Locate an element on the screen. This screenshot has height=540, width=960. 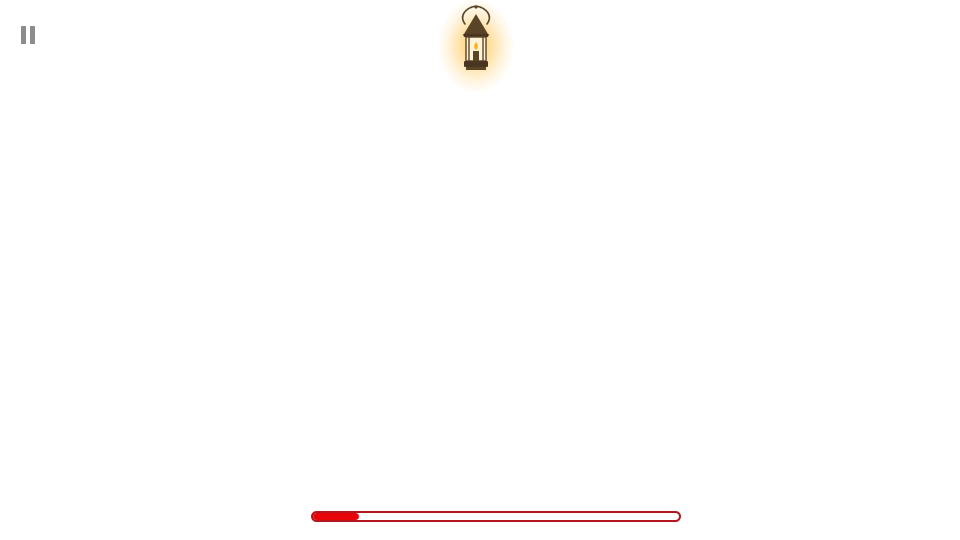
level-progress-bar is located at coordinates (496, 516).